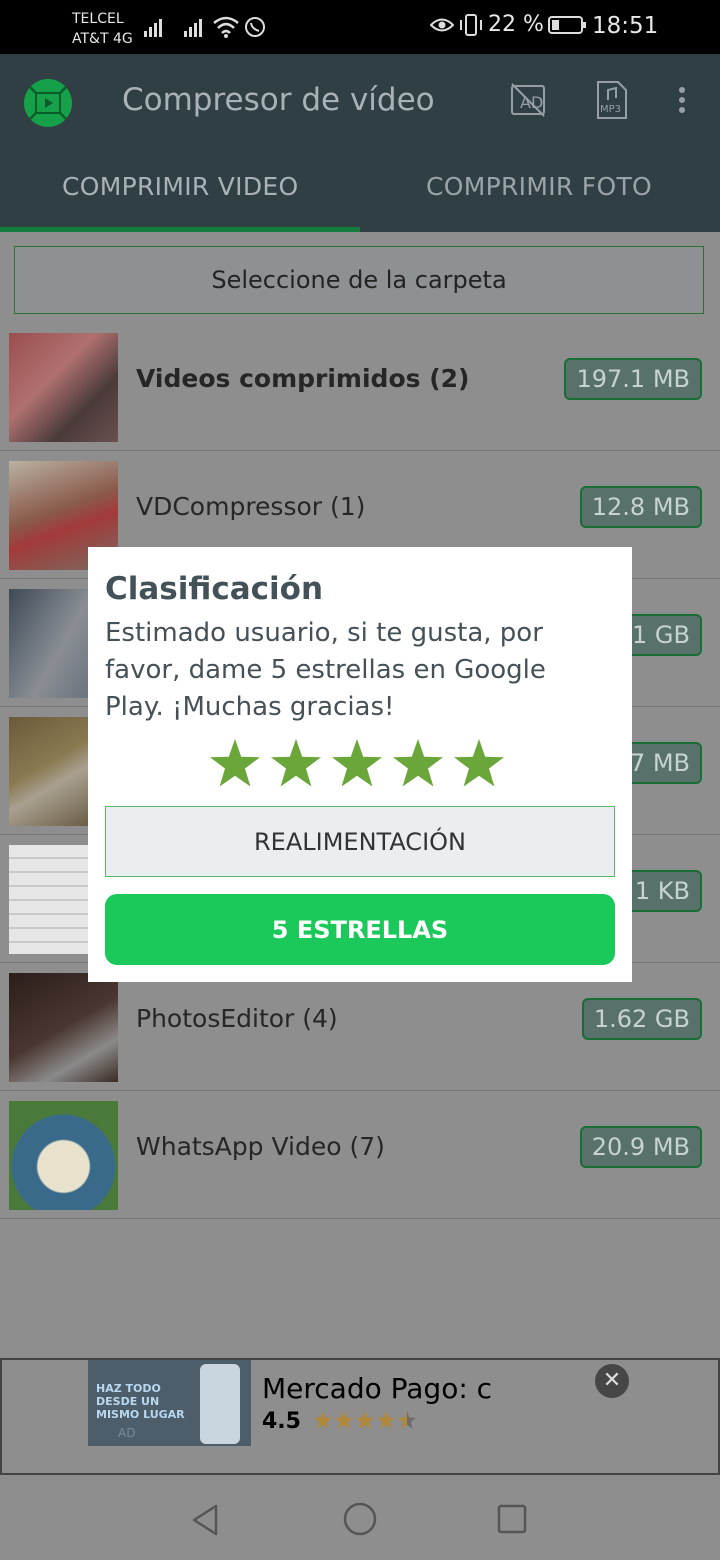 The height and width of the screenshot is (1560, 720). Describe the element at coordinates (214, 589) in the screenshot. I see `dialog-title: Clasificación` at that location.